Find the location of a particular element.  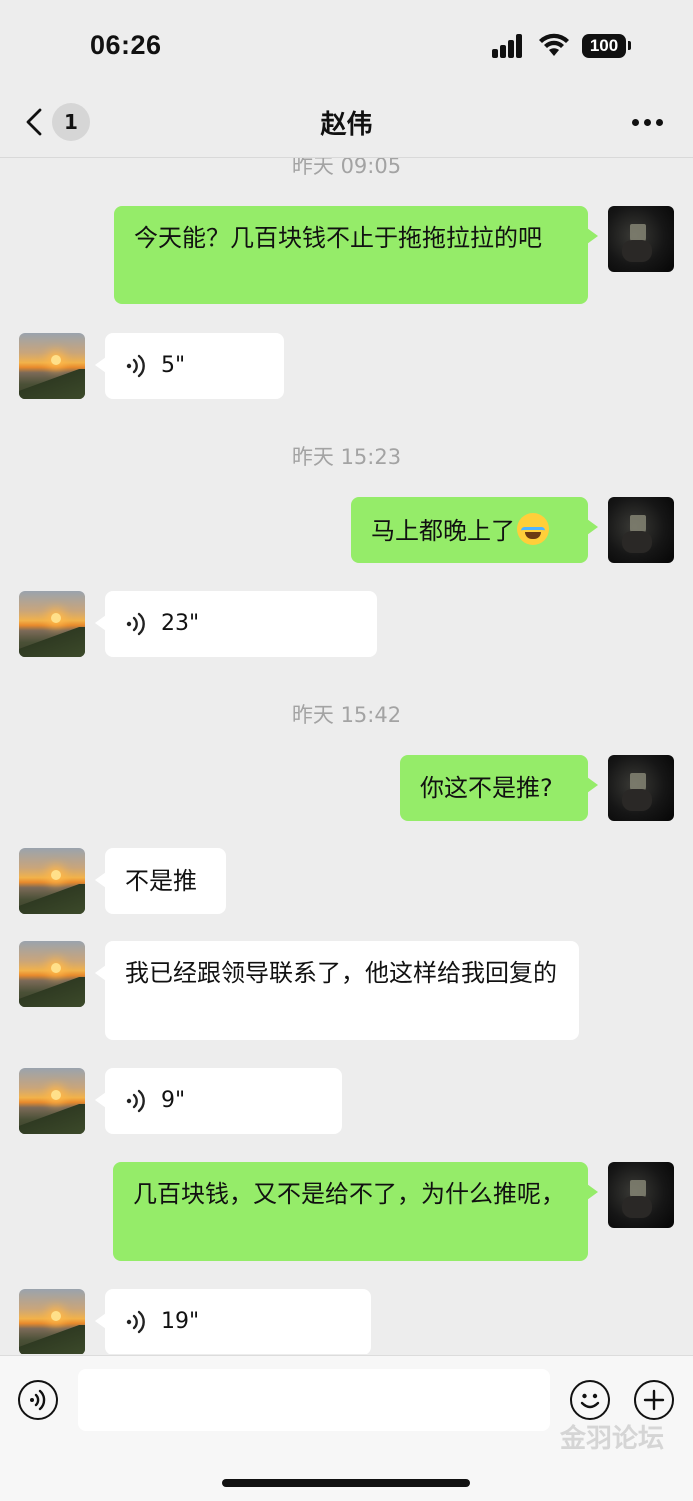

status-bar: 06:26 100 is located at coordinates (346, 47).